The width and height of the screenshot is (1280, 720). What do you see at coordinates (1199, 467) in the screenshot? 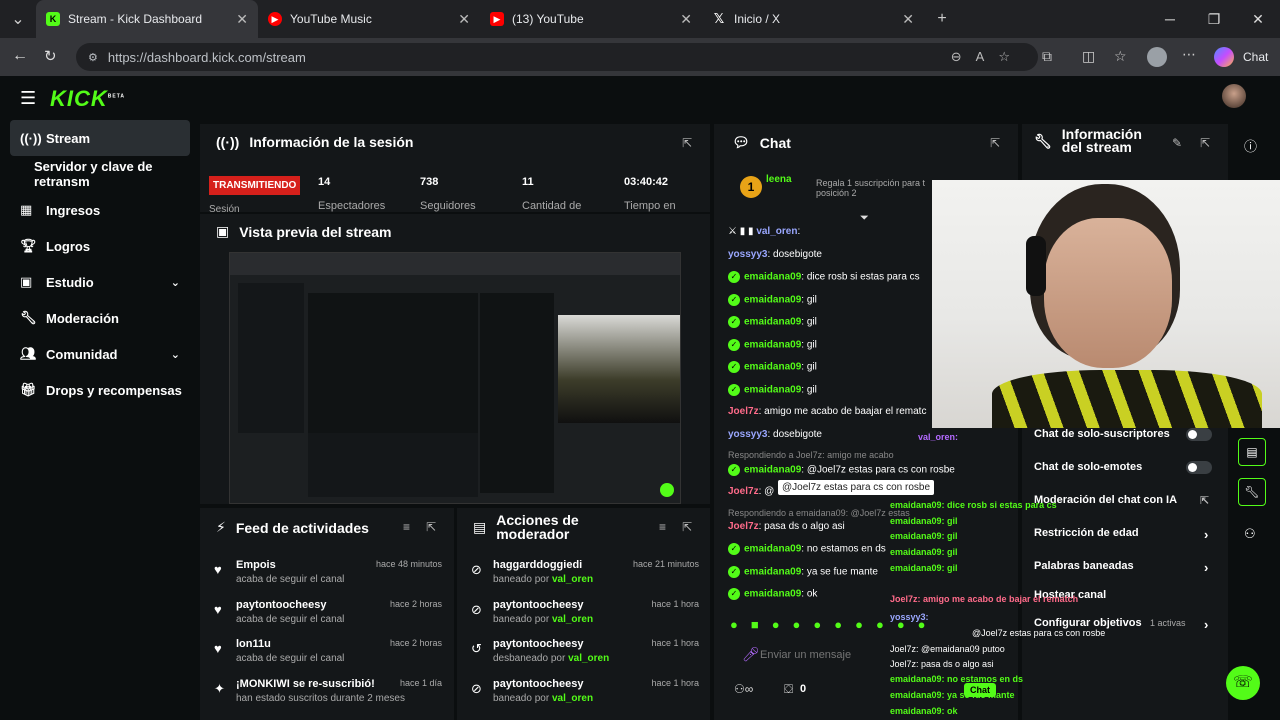
I see `emote-only-toggle` at bounding box center [1199, 467].